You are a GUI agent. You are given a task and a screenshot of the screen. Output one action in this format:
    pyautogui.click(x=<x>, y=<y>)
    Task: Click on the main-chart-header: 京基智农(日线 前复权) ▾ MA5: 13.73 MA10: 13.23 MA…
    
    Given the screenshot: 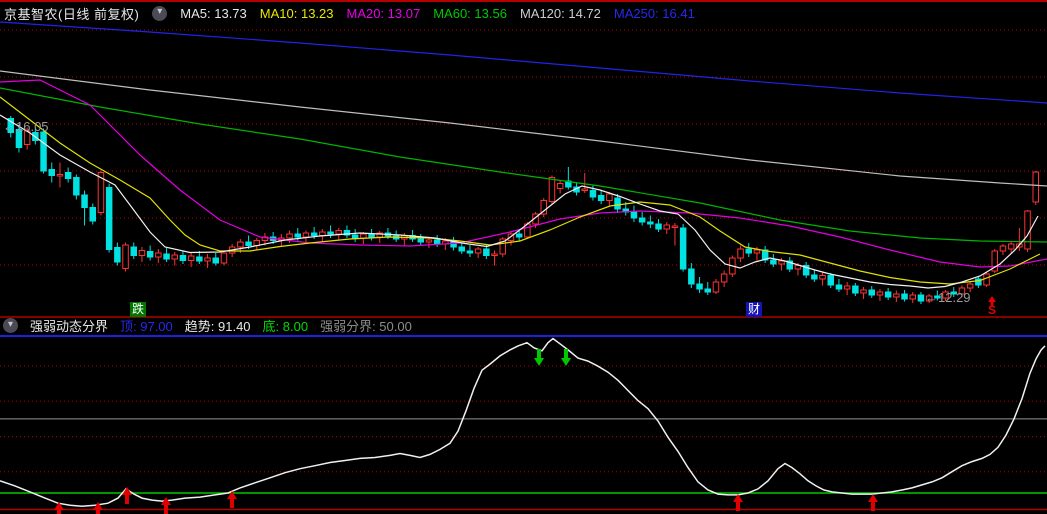 What is the action you would take?
    pyautogui.click(x=349, y=13)
    